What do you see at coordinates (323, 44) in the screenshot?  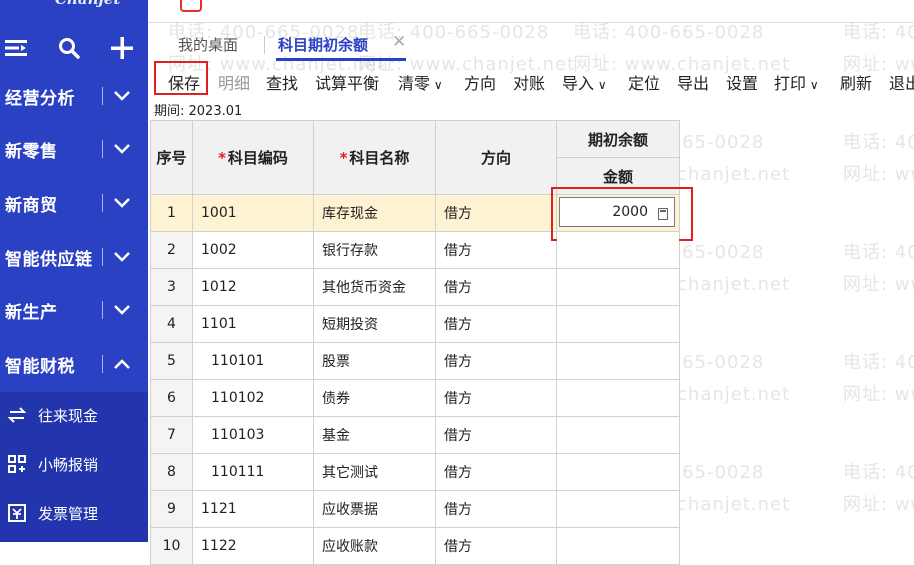 I see `tab-opening-balance: 科目期初余额` at bounding box center [323, 44].